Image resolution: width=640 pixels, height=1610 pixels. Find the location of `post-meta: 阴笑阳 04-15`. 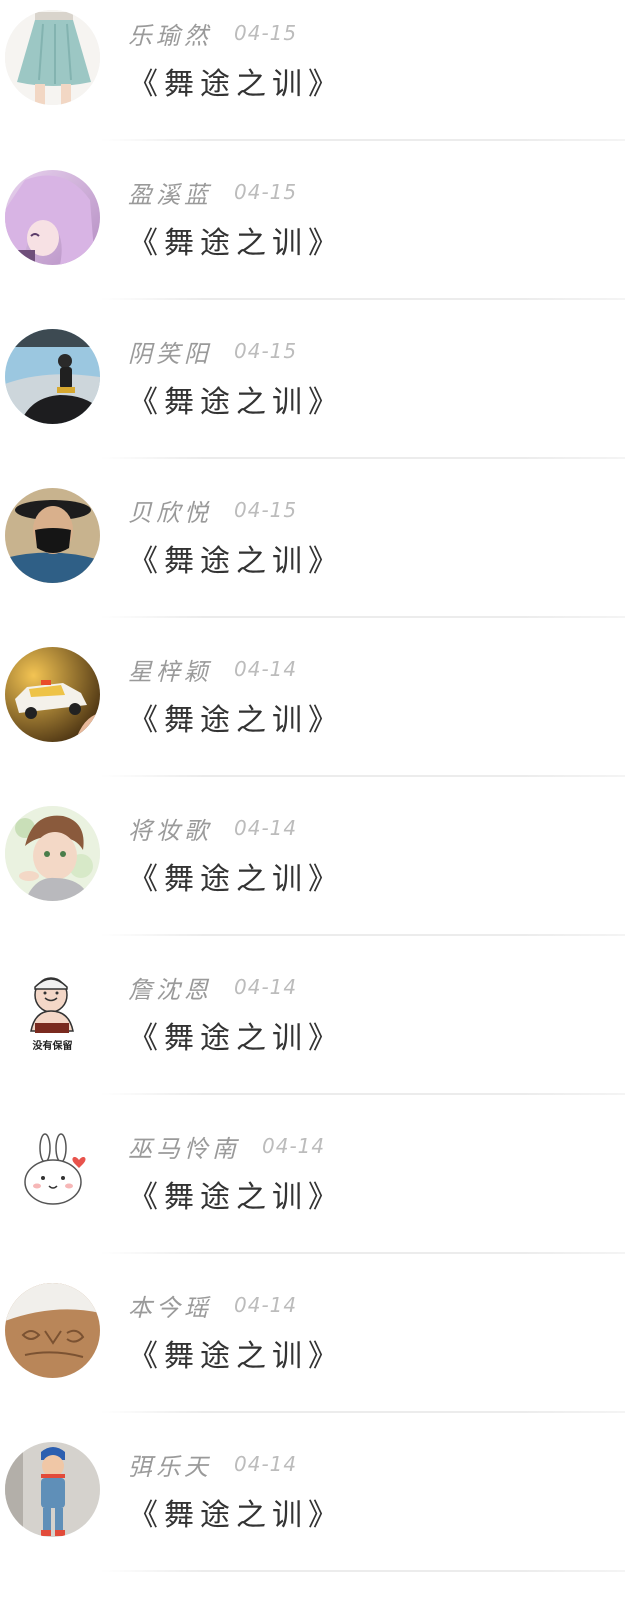

post-meta: 阴笑阳 04-15 is located at coordinates (212, 351).